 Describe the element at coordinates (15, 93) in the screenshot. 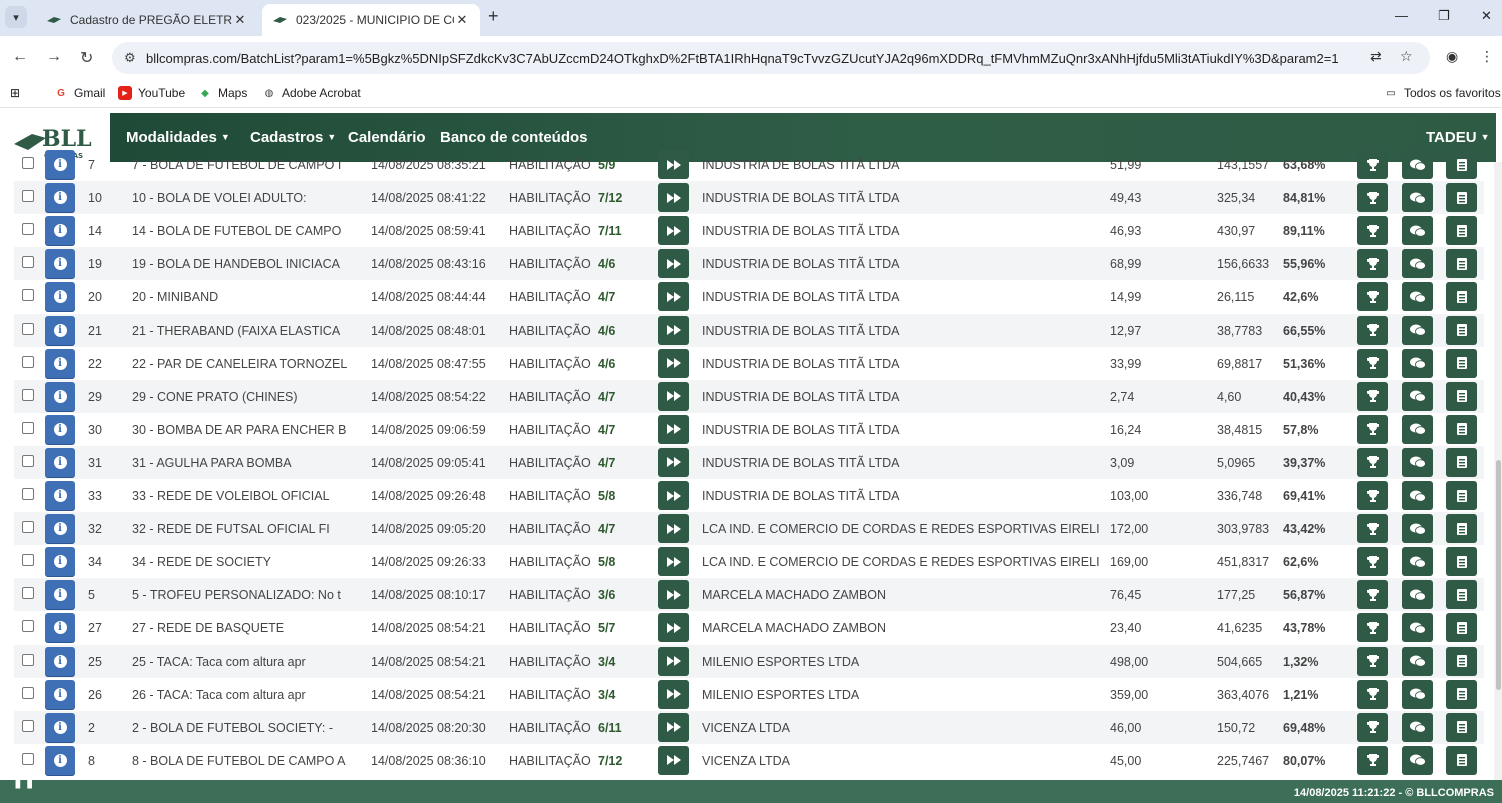

I see `apps-grid-icon: ⊞` at that location.